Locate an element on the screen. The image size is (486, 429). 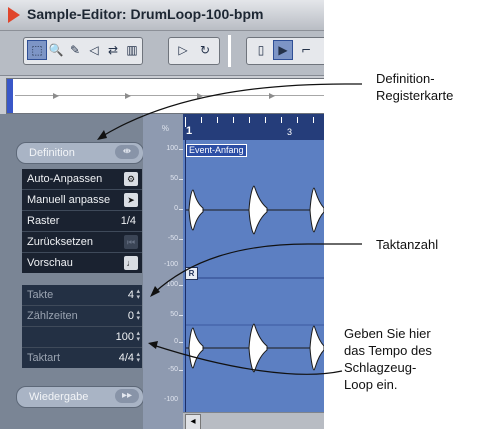
callout-line: Definition- is located at coordinates (405, 78).